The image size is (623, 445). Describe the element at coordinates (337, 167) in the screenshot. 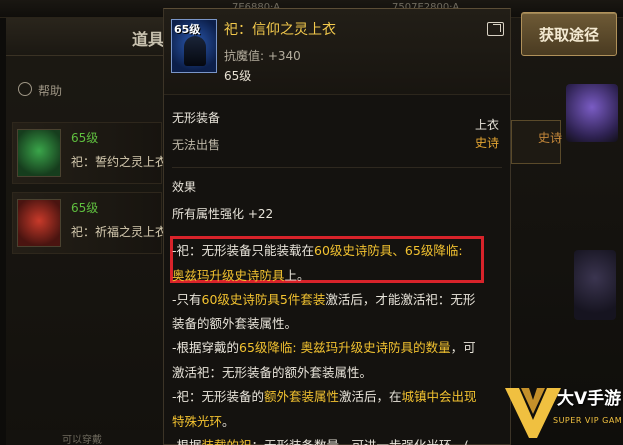

I see `divider` at that location.